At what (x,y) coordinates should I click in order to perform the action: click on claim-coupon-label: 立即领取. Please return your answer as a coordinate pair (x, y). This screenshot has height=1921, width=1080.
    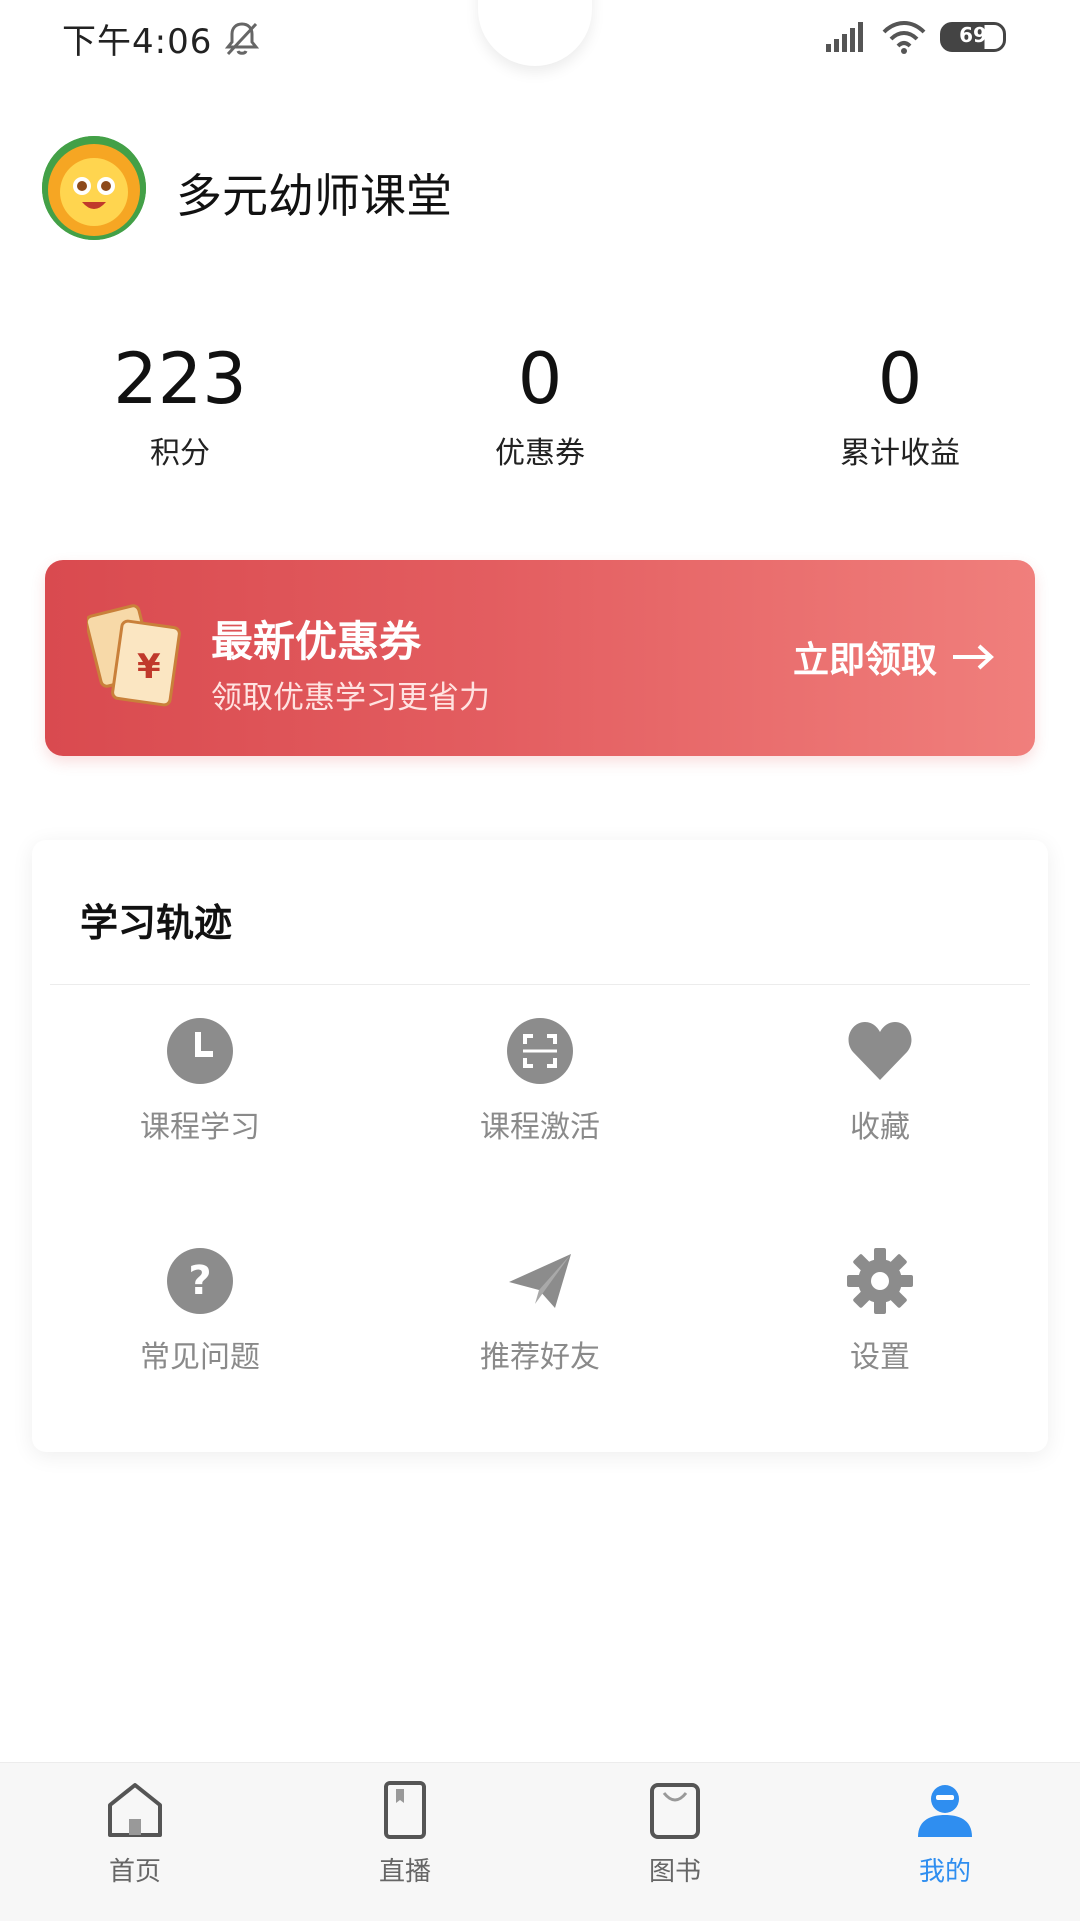
    Looking at the image, I should click on (864, 660).